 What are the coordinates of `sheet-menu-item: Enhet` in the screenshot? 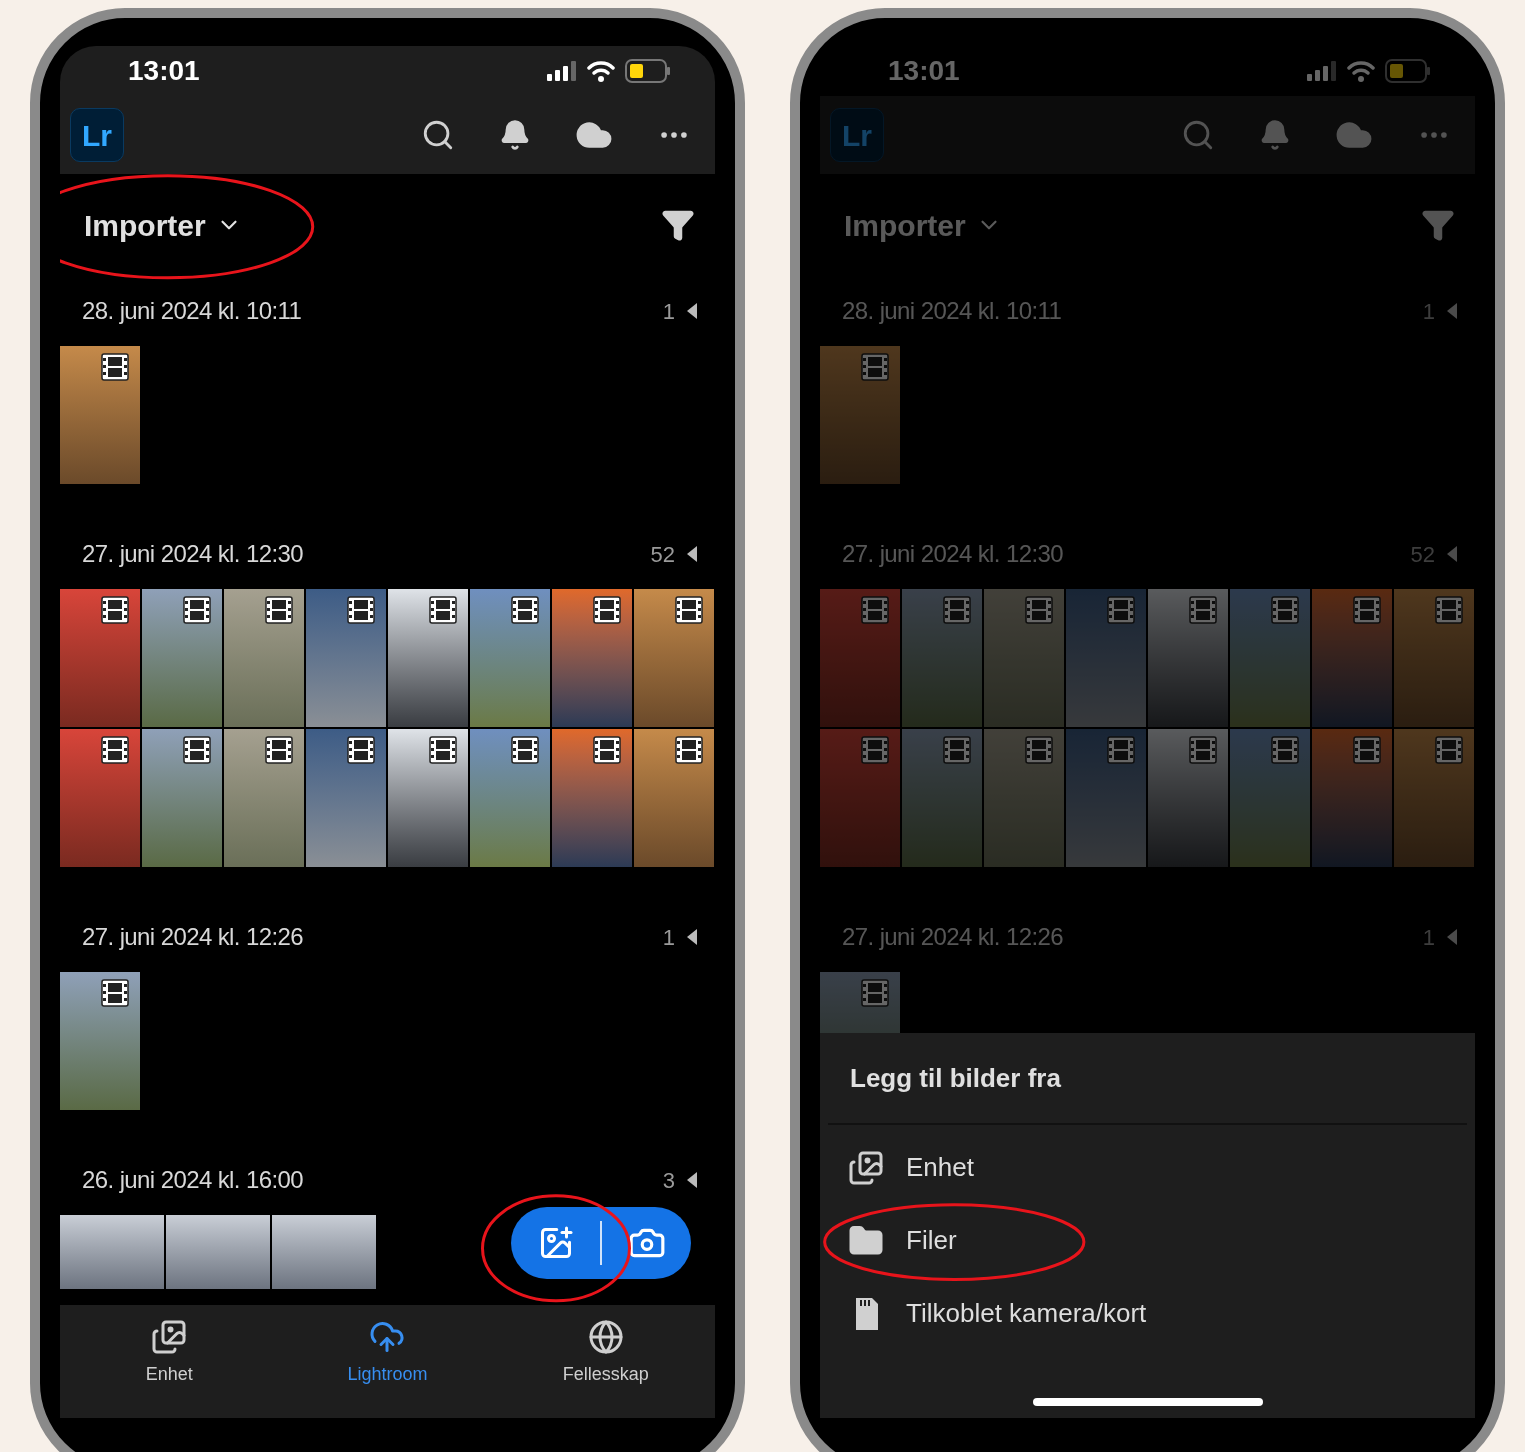 It's located at (911, 1167).